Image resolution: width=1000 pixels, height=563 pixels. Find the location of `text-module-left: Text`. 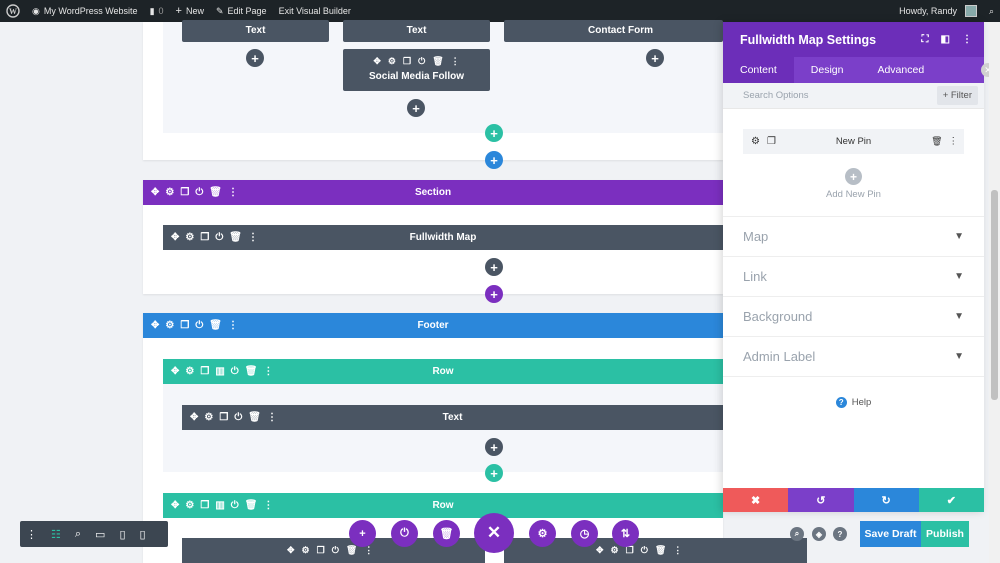

text-module-left: Text is located at coordinates (255, 31).